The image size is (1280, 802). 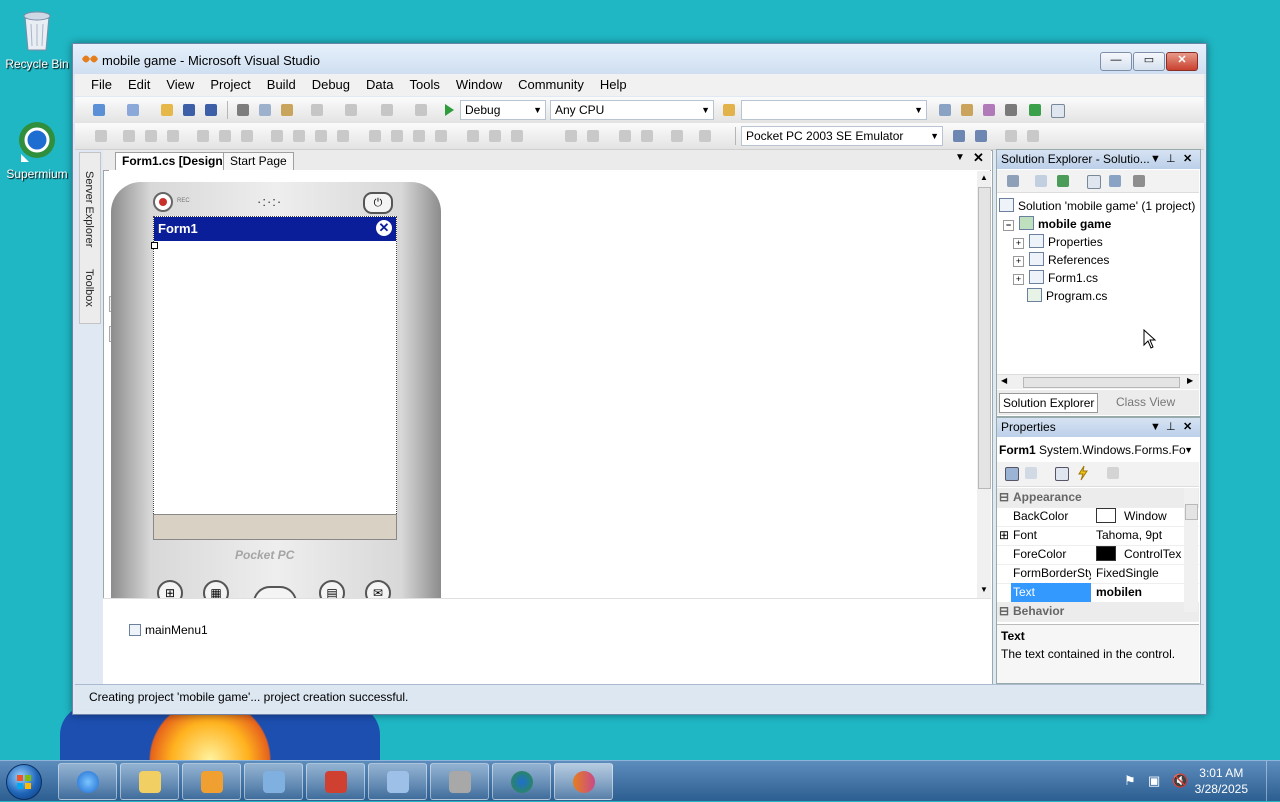 I want to click on cut-icon, so click(x=243, y=110).